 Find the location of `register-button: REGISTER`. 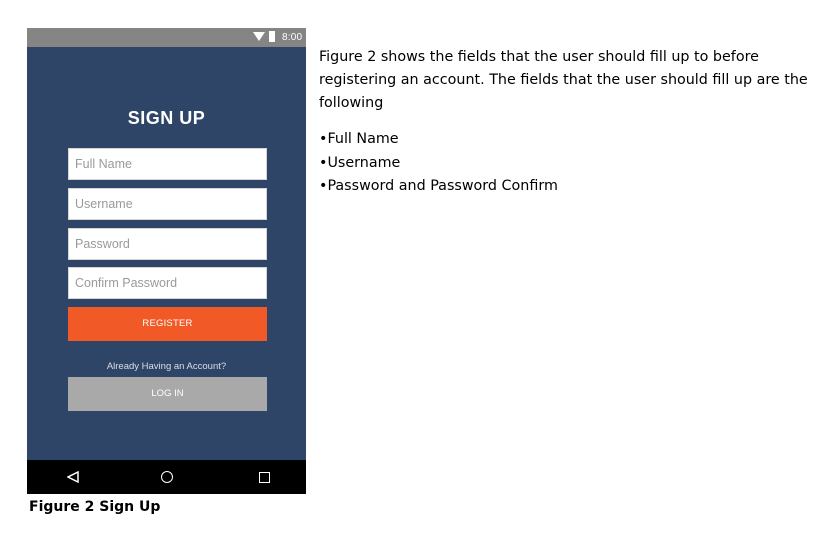

register-button: REGISTER is located at coordinates (167, 324).